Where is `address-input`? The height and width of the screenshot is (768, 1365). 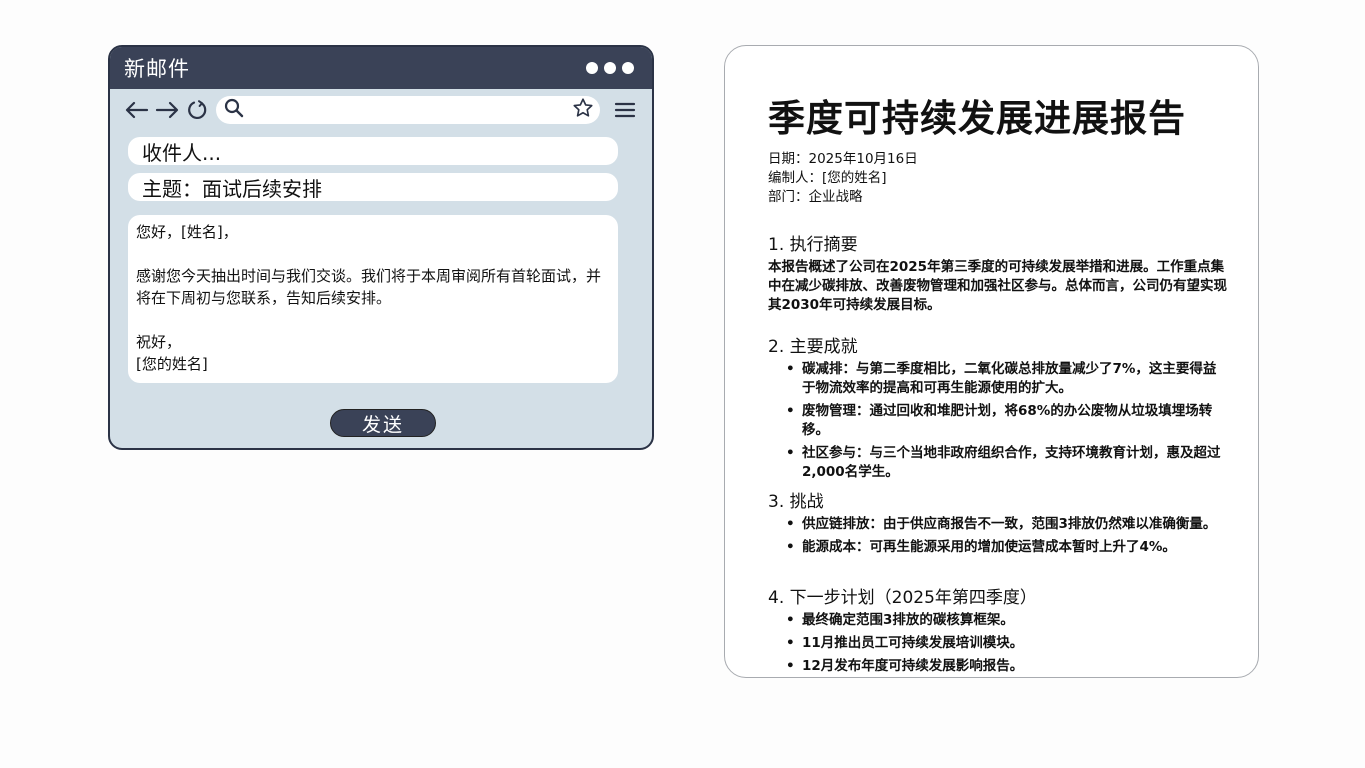
address-input is located at coordinates (408, 110).